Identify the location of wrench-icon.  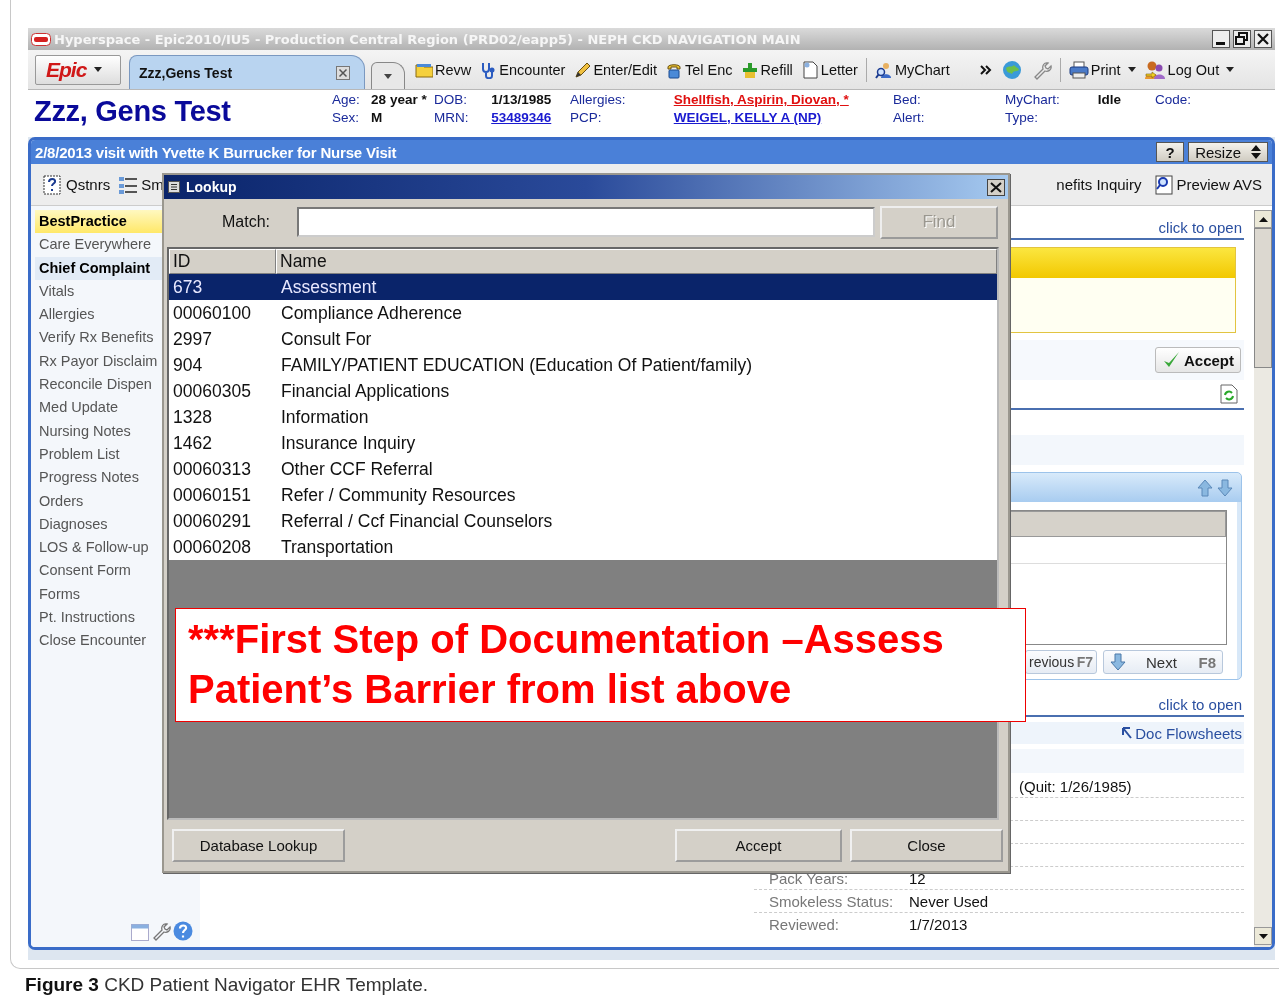
(161, 931).